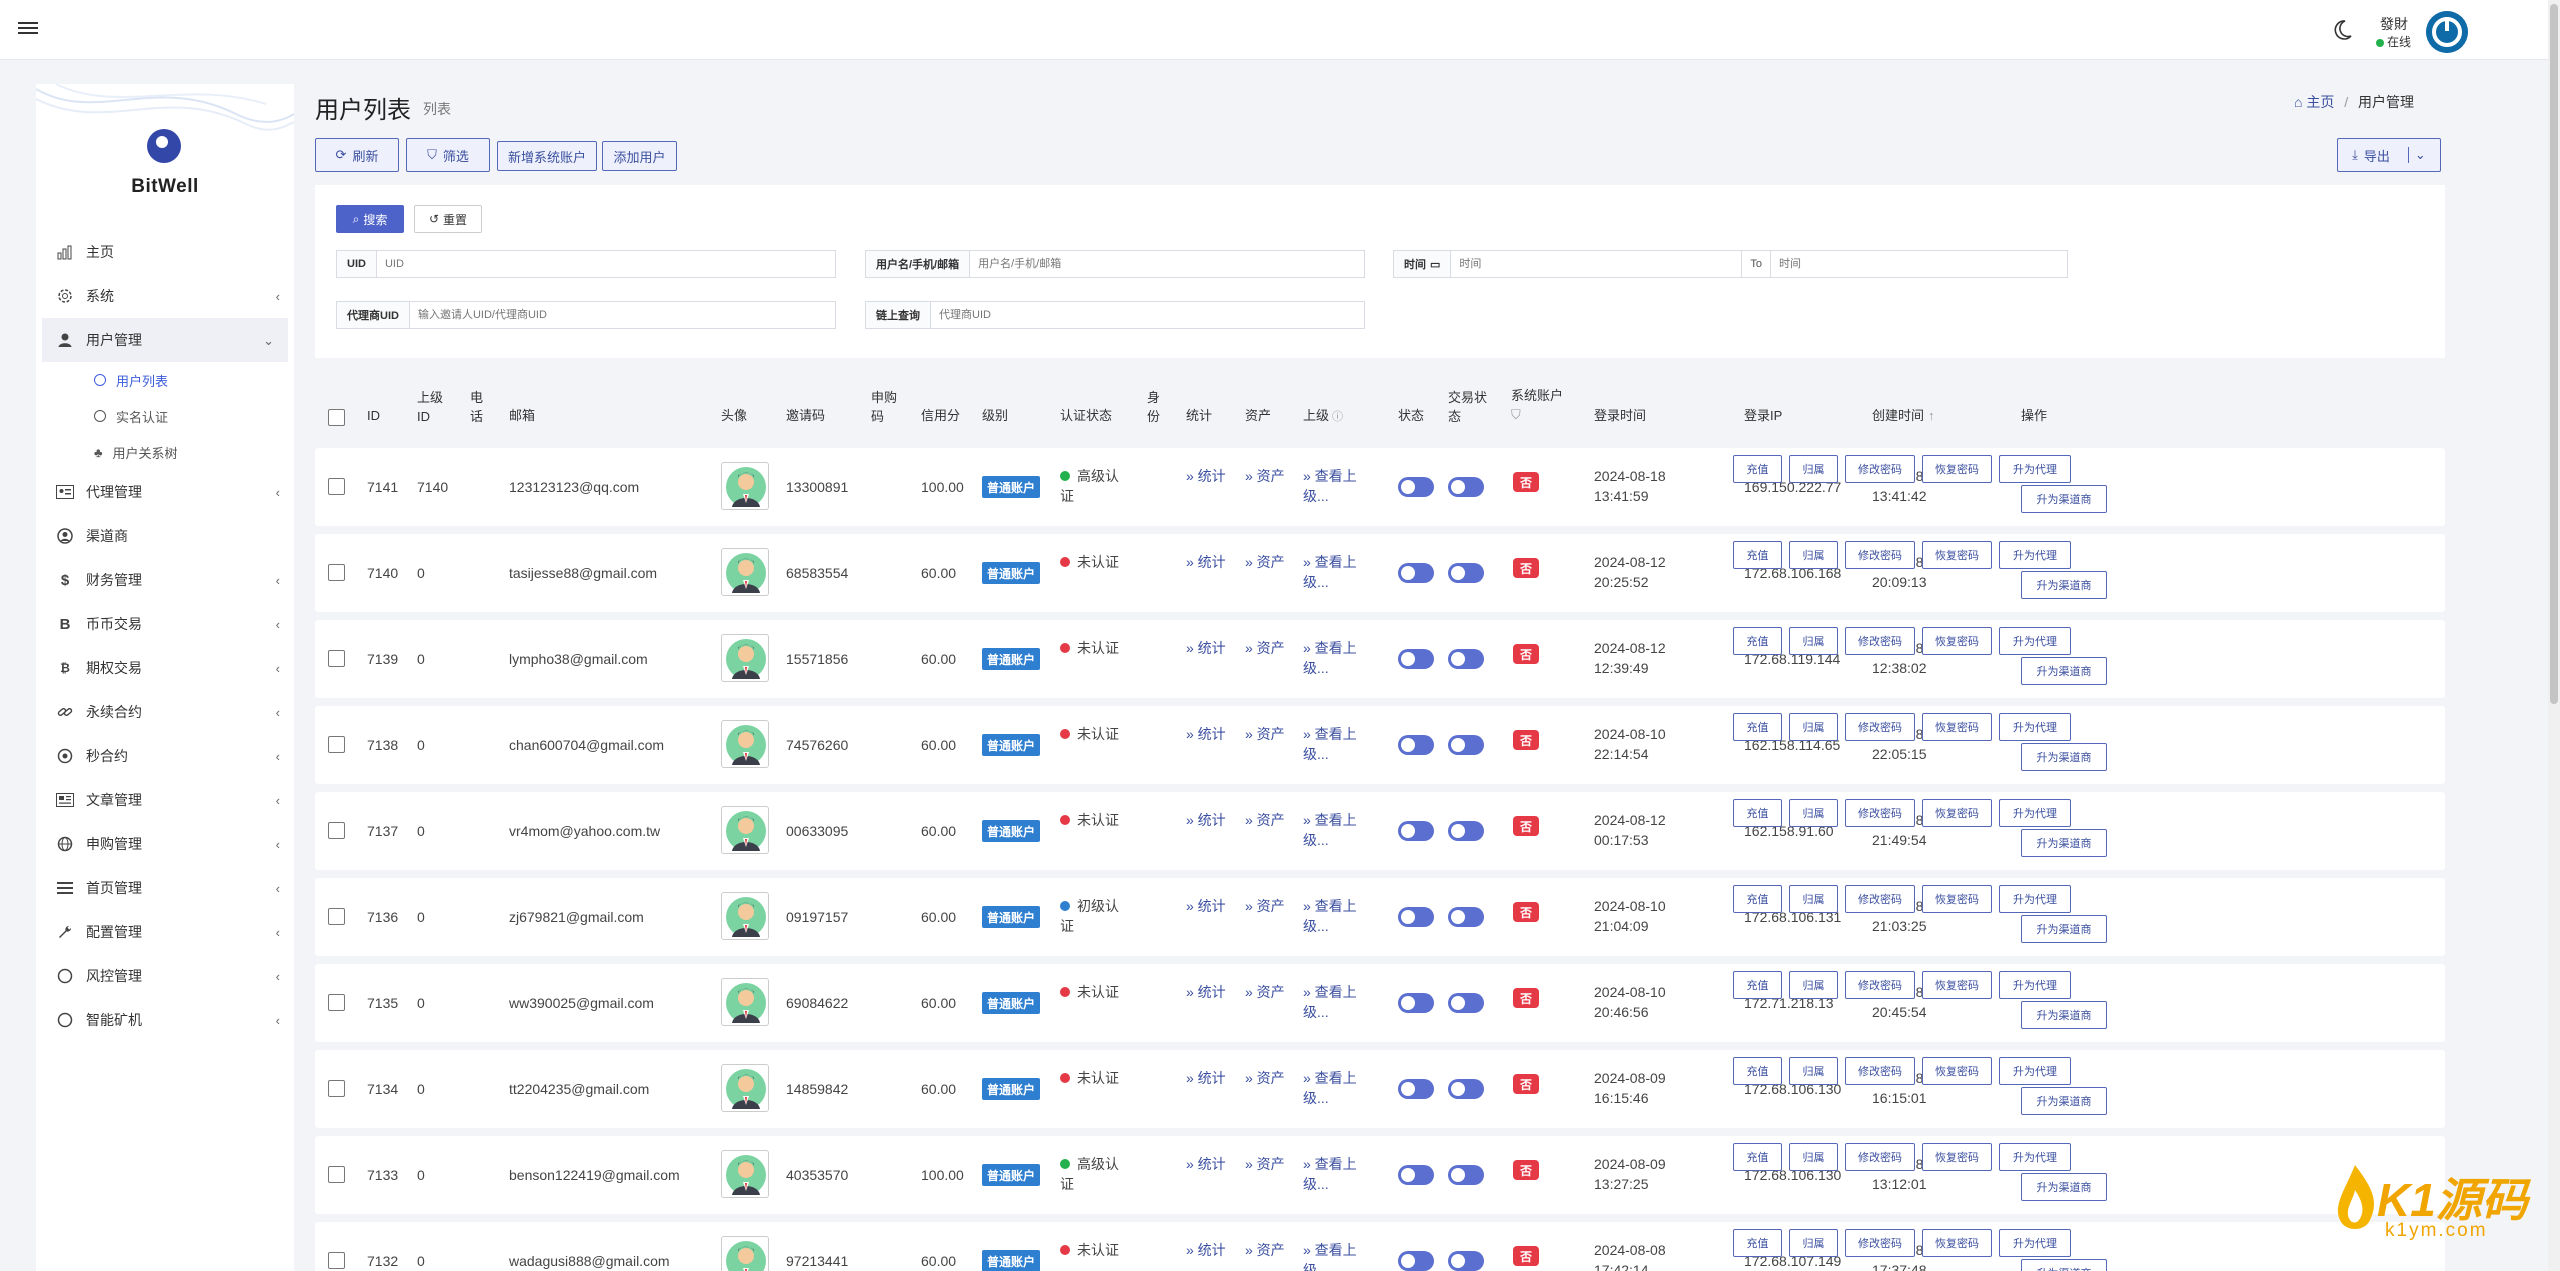 The image size is (2560, 1271). I want to click on sidebar-item-perpetual: 永续合约 ‹, so click(165, 712).